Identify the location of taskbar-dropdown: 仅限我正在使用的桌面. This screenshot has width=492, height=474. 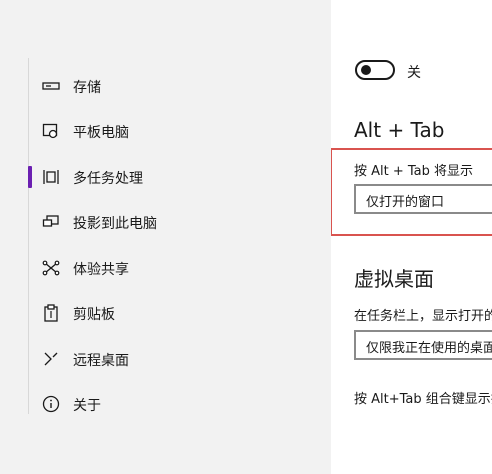
(423, 345).